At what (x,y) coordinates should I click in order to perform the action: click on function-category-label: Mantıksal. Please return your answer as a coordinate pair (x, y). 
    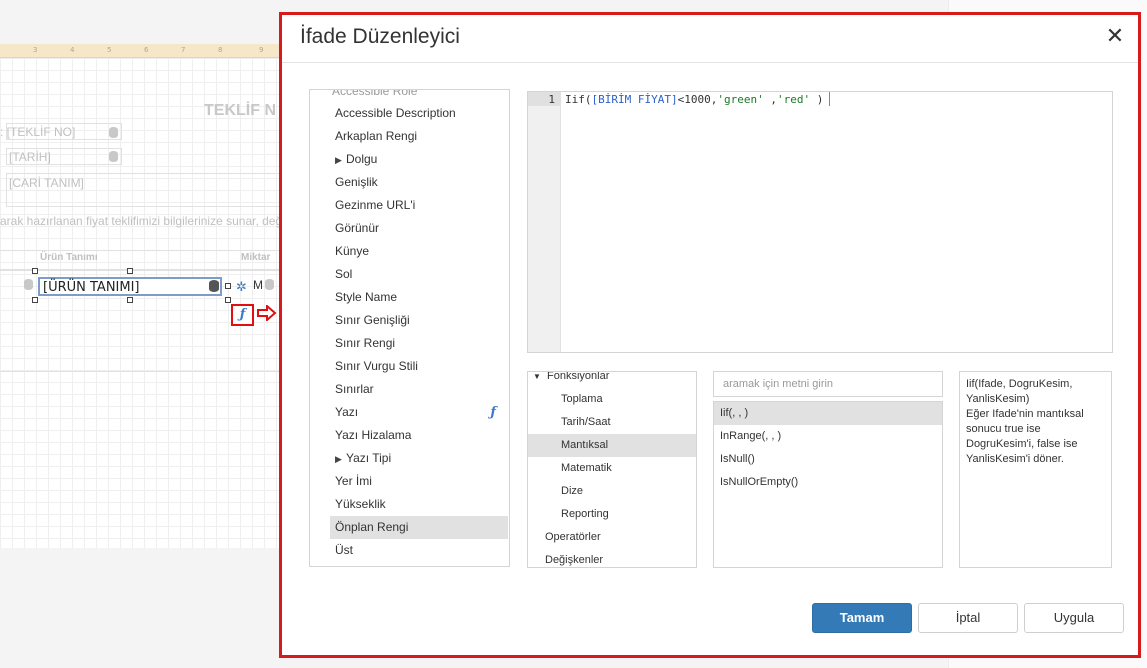
    Looking at the image, I should click on (585, 445).